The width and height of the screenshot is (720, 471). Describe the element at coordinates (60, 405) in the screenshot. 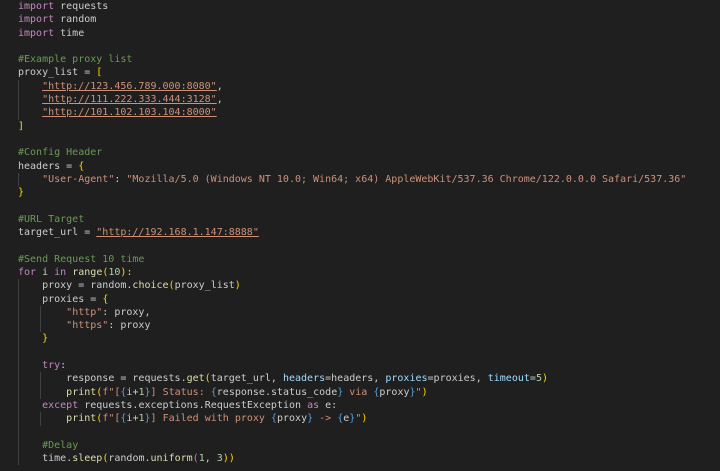

I see `keyword: except` at that location.